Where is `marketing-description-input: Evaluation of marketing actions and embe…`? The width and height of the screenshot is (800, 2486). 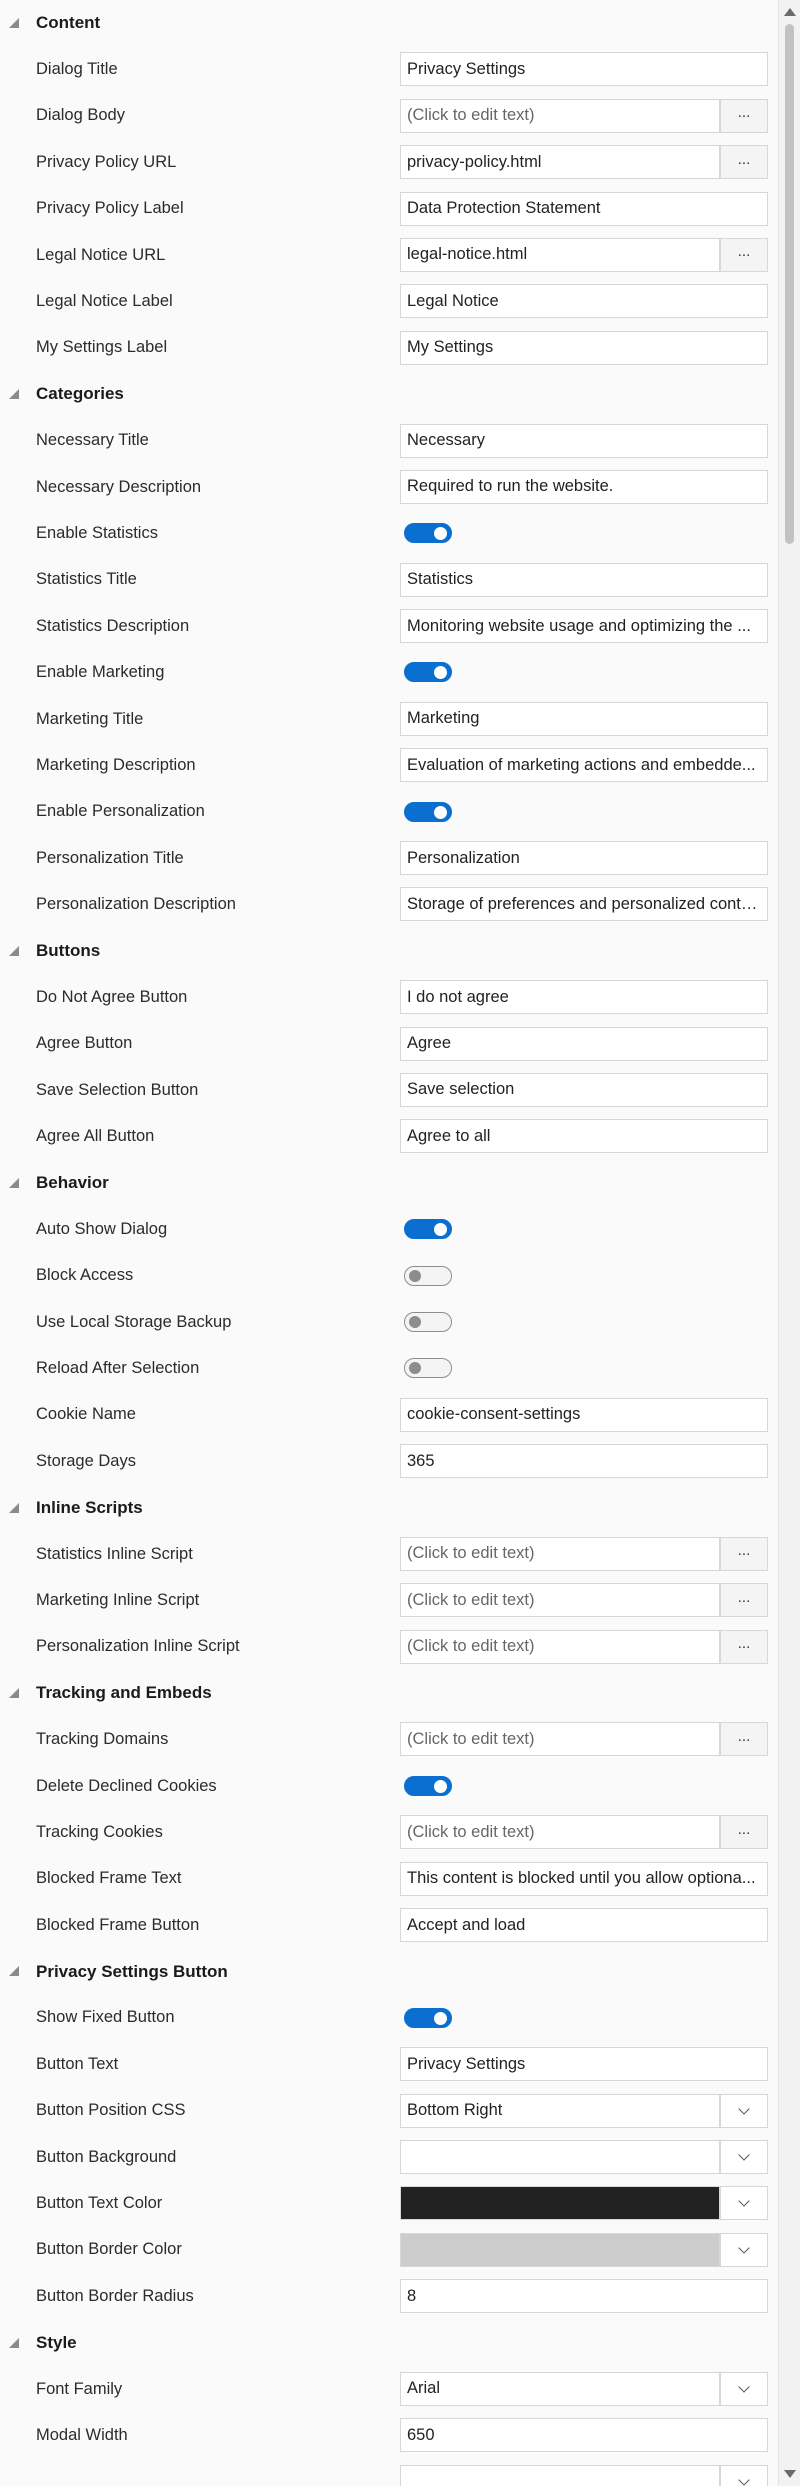 marketing-description-input: Evaluation of marketing actions and embe… is located at coordinates (584, 765).